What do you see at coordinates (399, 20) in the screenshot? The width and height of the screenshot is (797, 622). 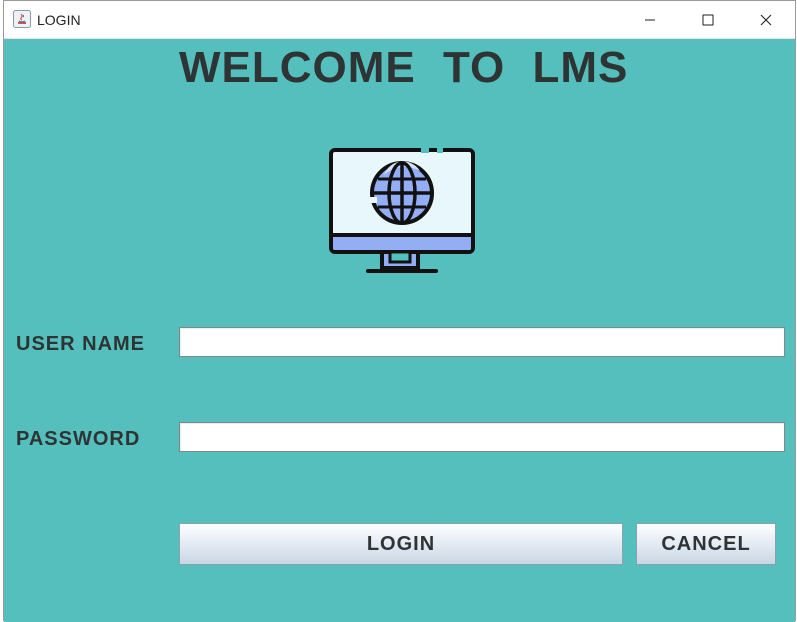 I see `title-bar: LOGIN` at bounding box center [399, 20].